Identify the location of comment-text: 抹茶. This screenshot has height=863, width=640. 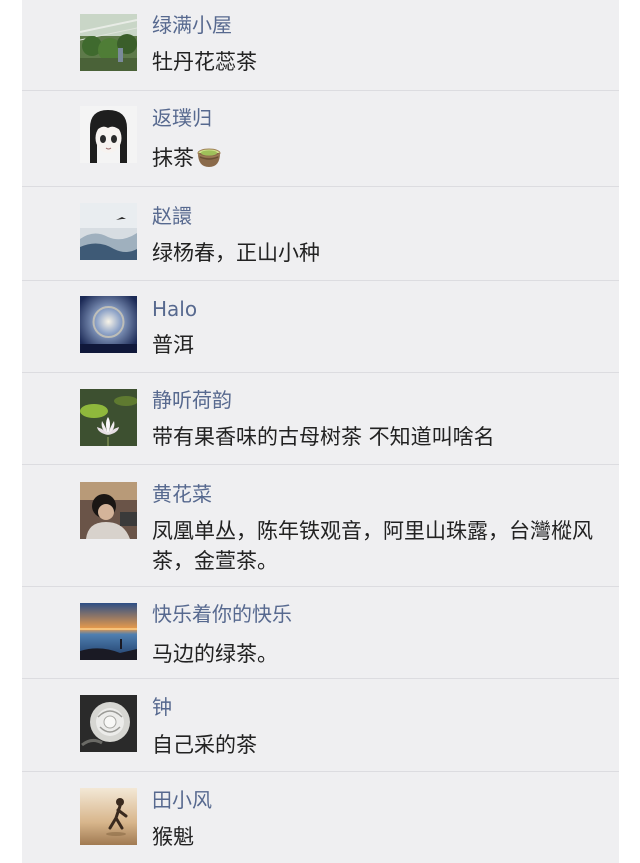
(379, 158).